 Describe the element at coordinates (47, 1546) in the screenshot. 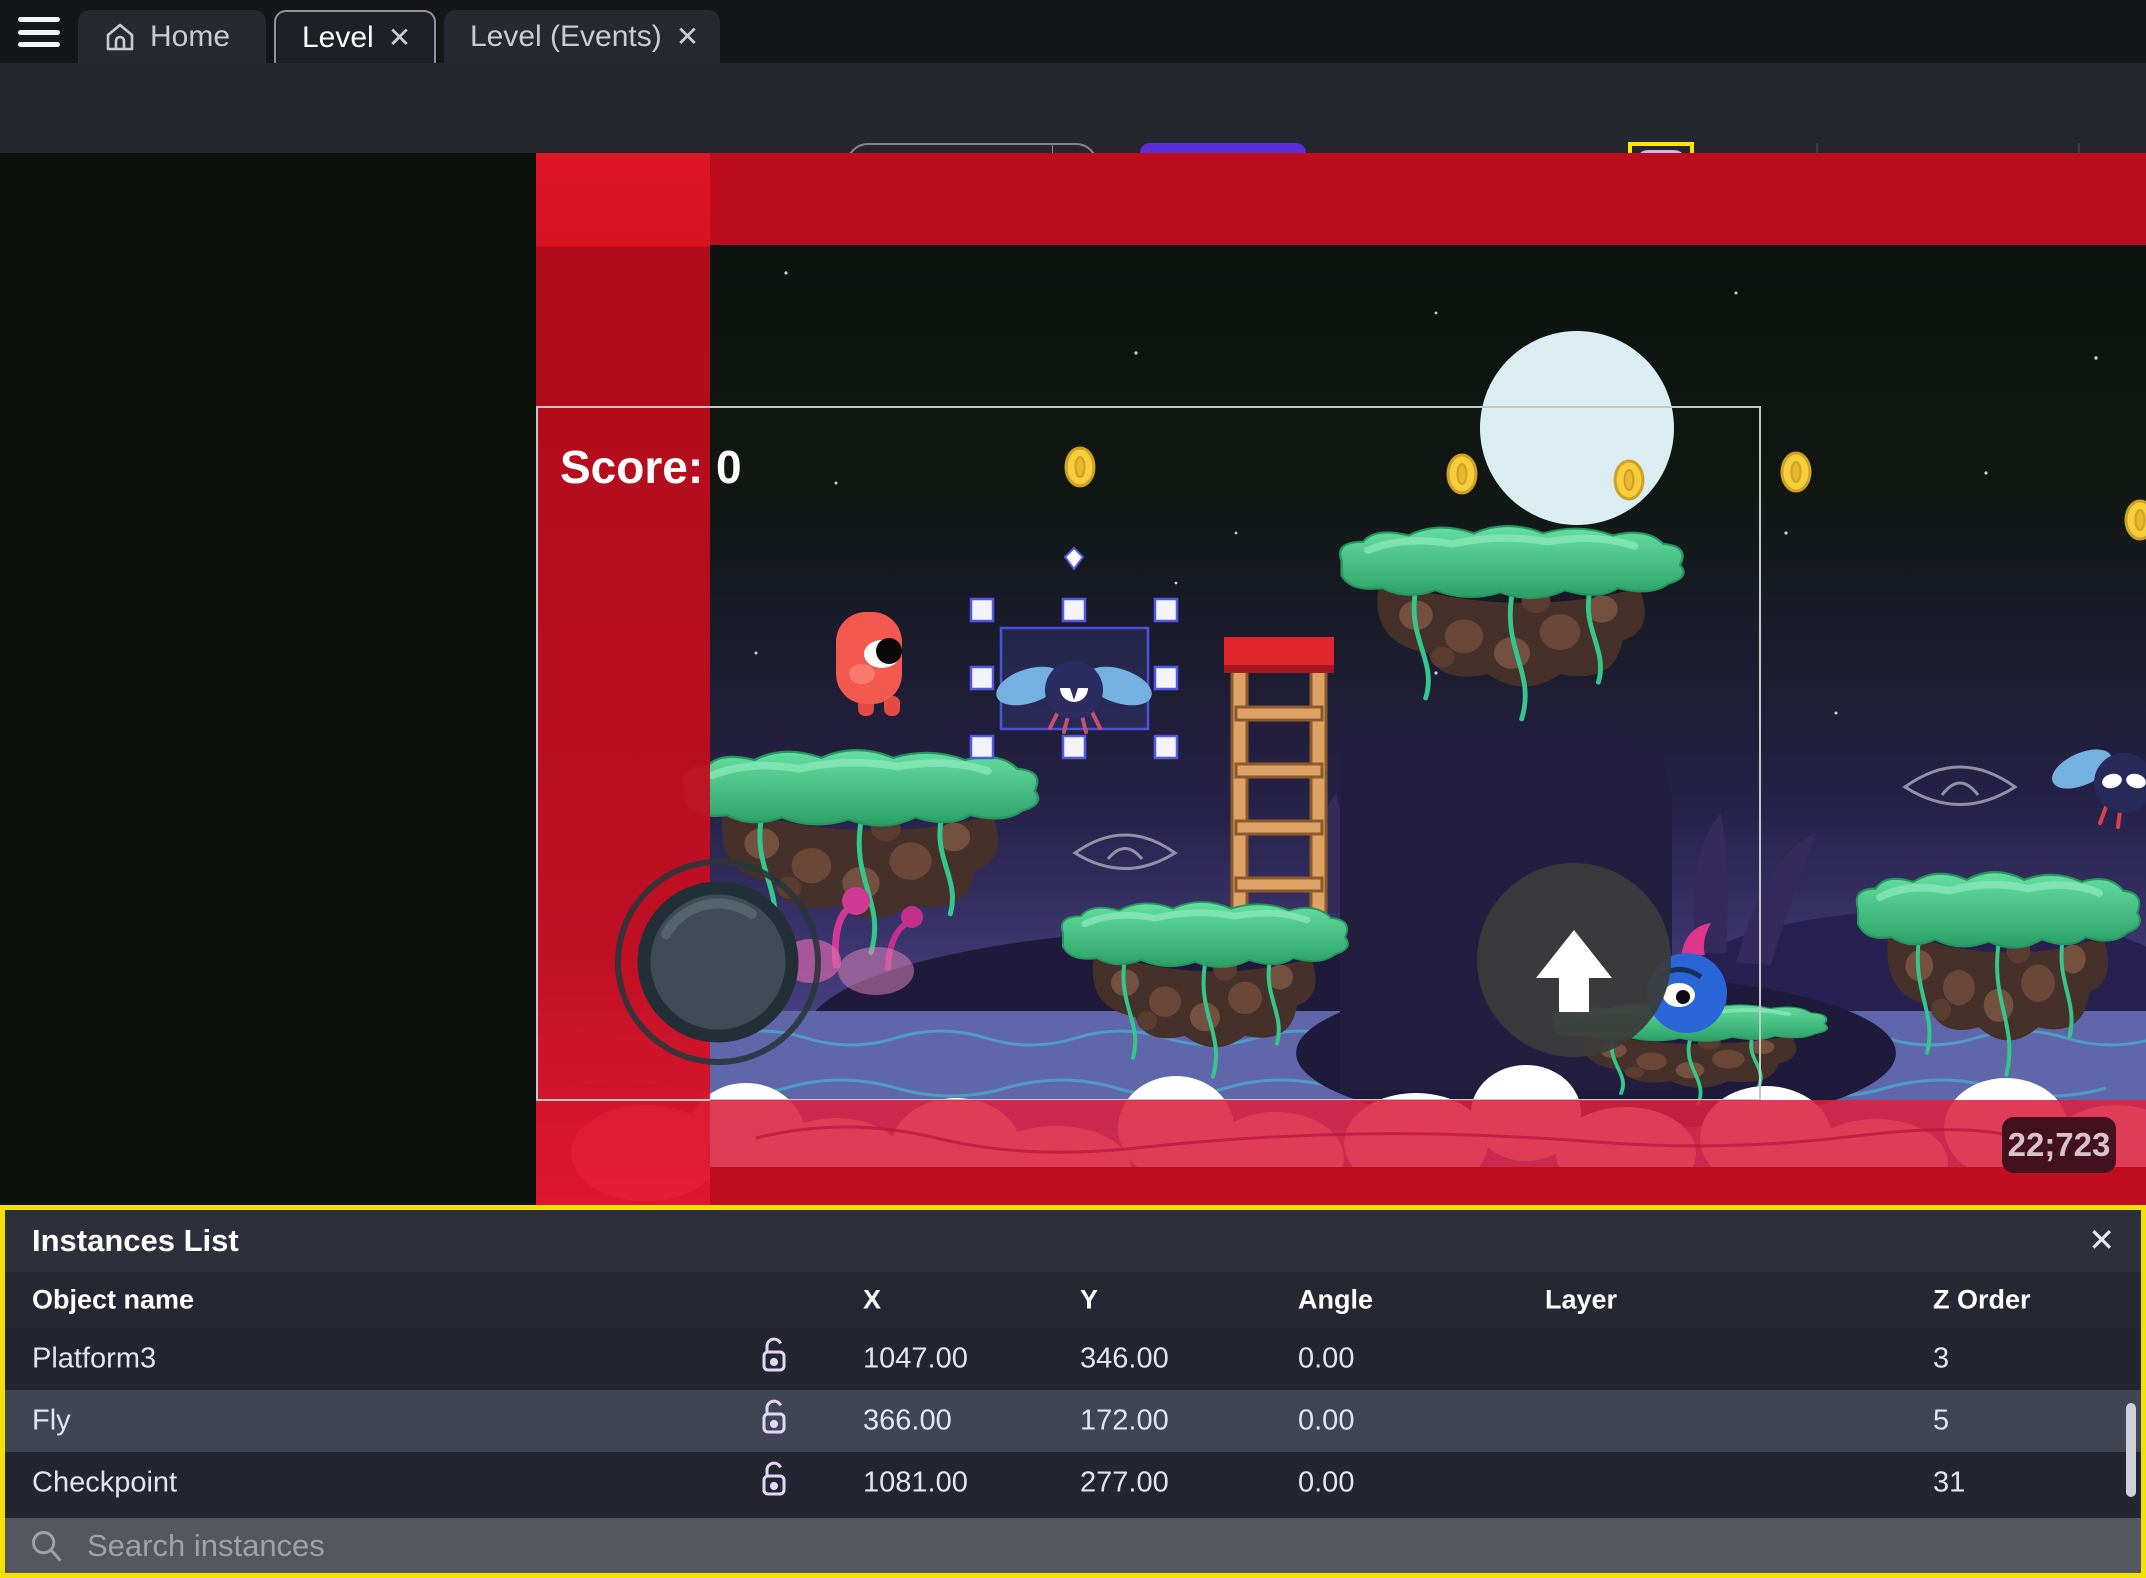

I see `search-icon` at that location.